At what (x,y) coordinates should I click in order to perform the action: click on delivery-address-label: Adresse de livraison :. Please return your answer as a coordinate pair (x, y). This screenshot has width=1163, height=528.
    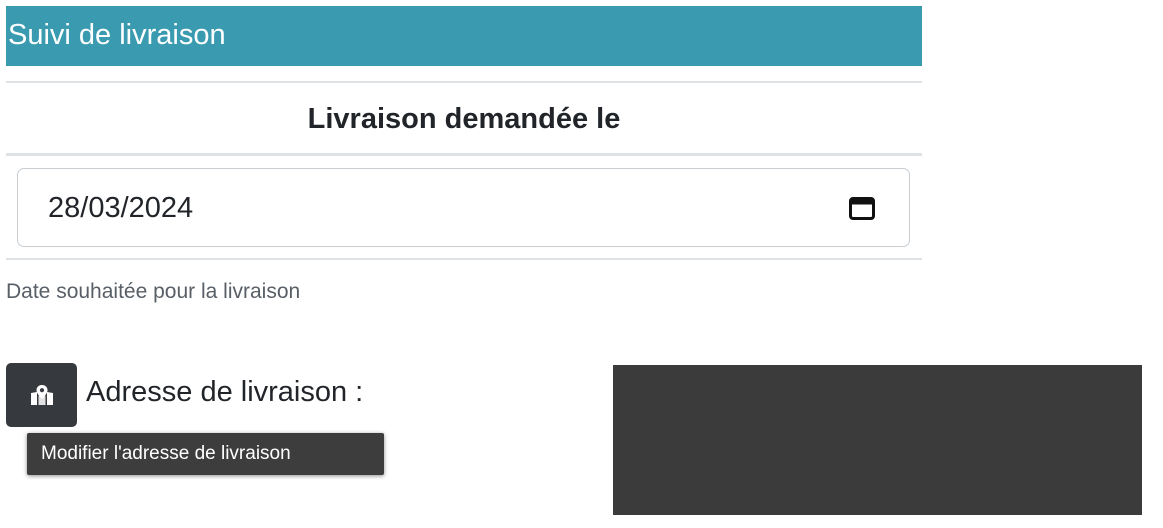
    Looking at the image, I should click on (225, 392).